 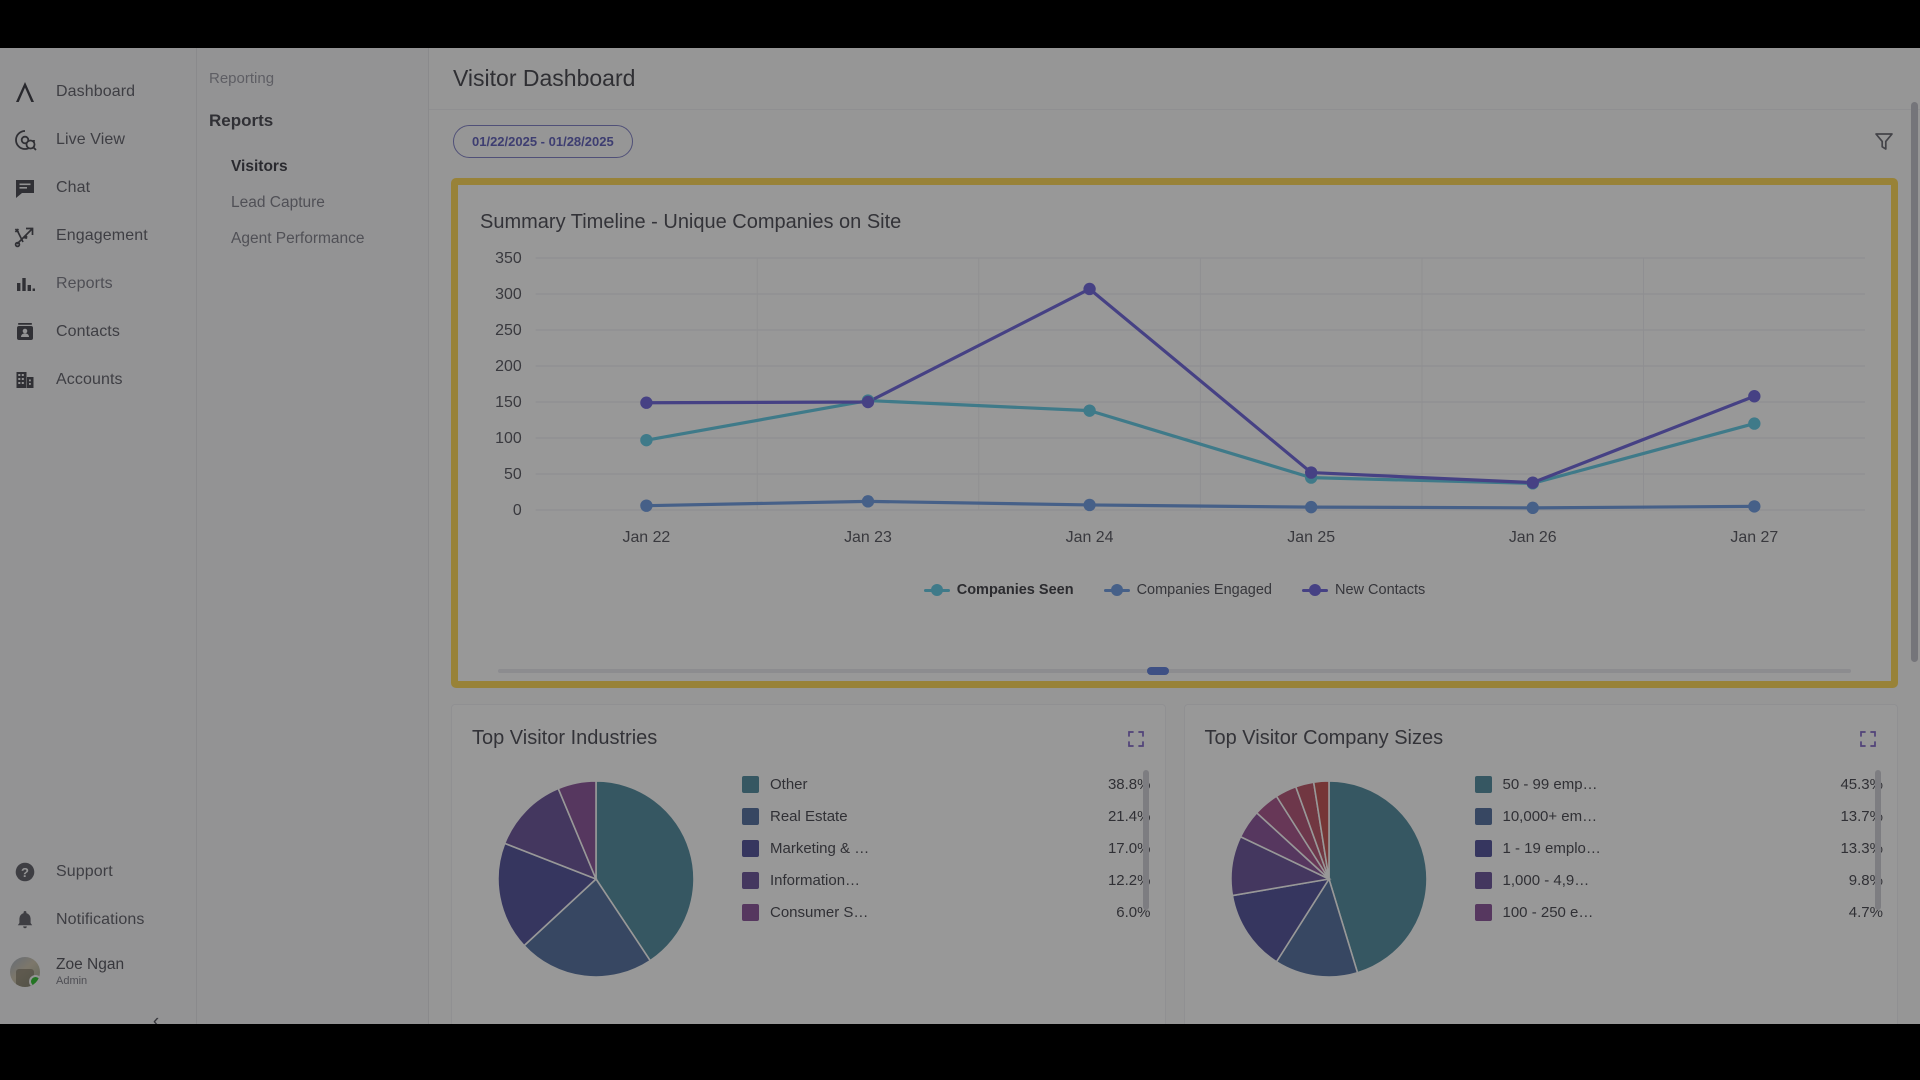 I want to click on sidebar-item-label: Engagement, so click(x=102, y=235).